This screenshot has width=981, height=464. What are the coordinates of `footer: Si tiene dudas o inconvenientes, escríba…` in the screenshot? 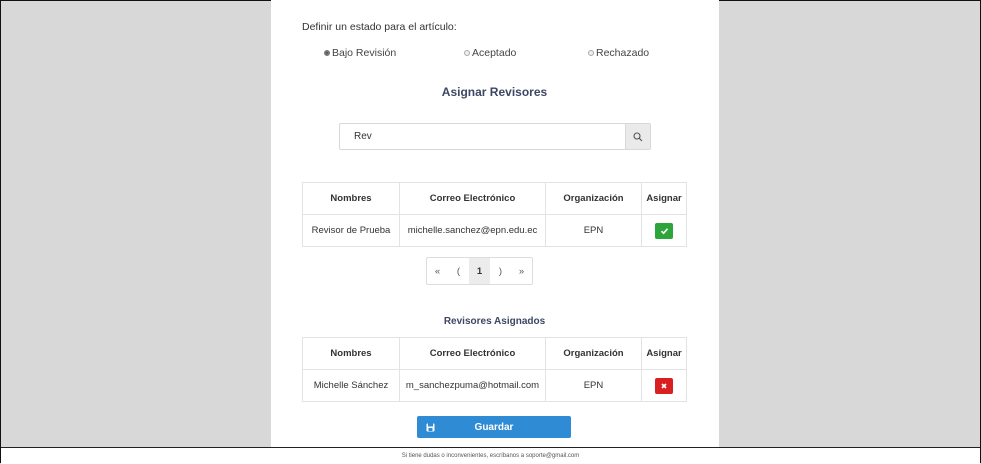 It's located at (490, 455).